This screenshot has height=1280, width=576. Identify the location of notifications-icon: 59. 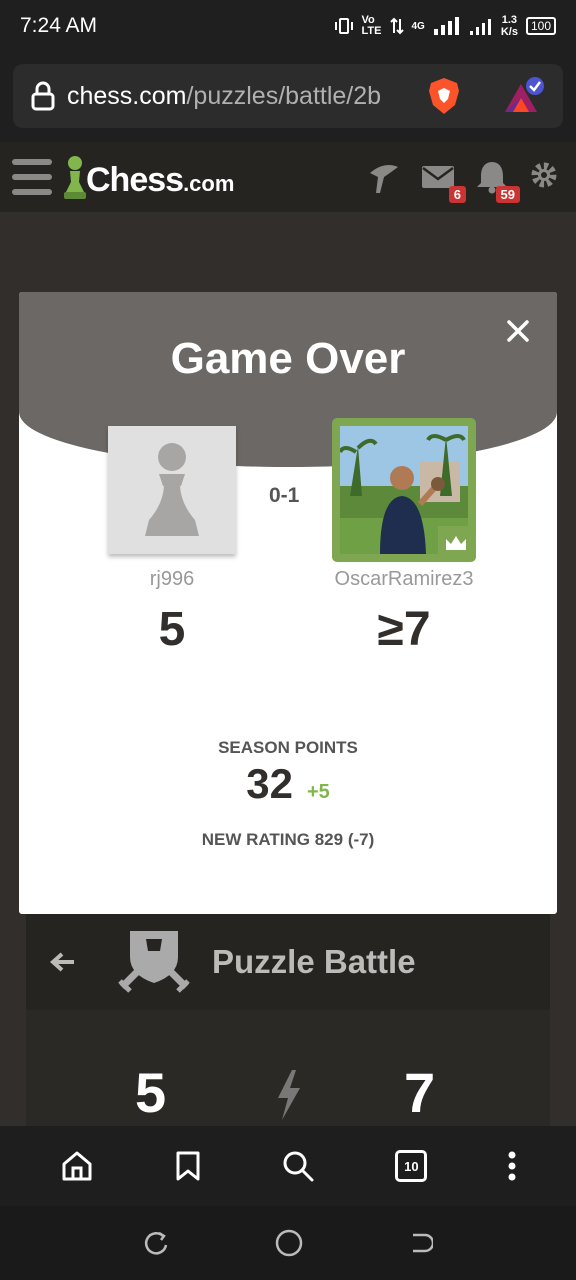
(497, 181).